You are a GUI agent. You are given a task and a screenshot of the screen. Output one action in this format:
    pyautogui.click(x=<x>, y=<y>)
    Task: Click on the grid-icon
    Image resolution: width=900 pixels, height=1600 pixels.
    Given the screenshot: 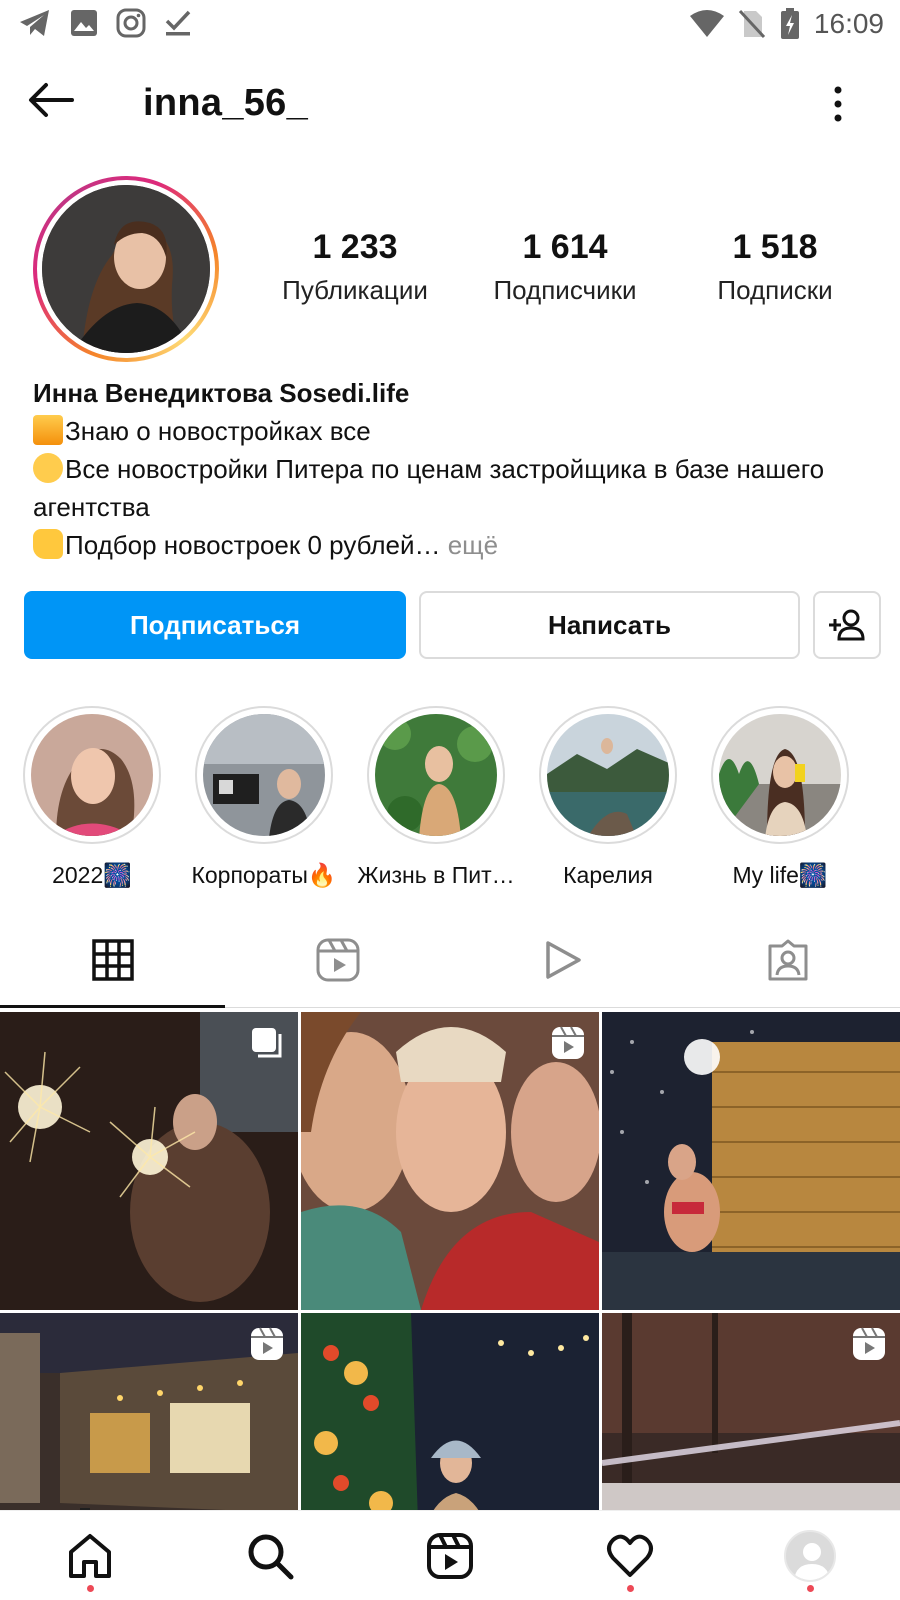 What is the action you would take?
    pyautogui.click(x=112, y=959)
    